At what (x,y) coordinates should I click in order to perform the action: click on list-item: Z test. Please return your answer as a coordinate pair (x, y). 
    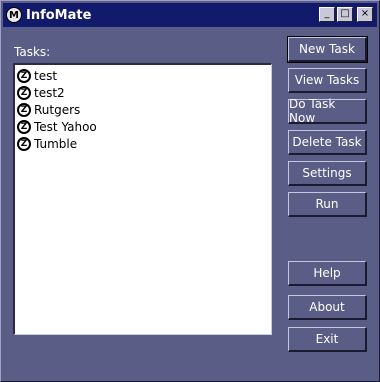
    Looking at the image, I should click on (143, 75).